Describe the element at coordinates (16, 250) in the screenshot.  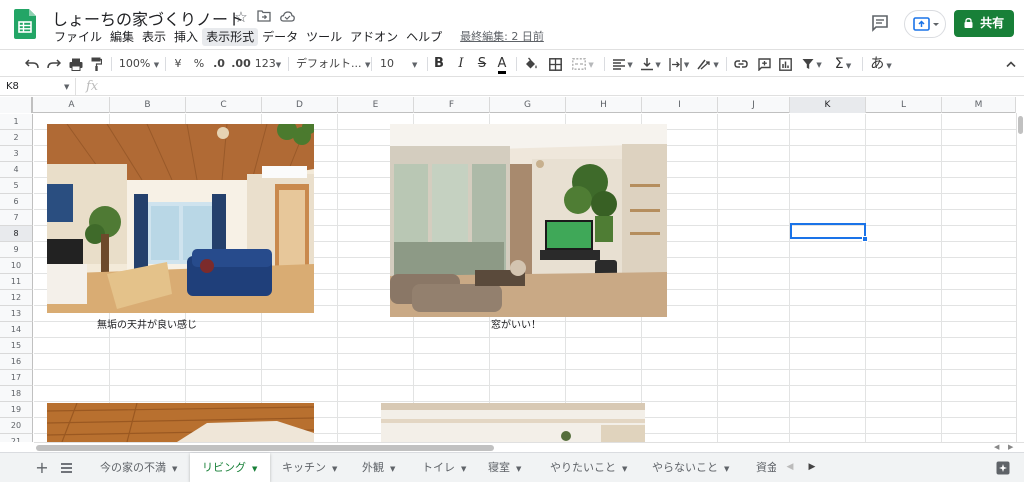
I see `row-header: 9` at that location.